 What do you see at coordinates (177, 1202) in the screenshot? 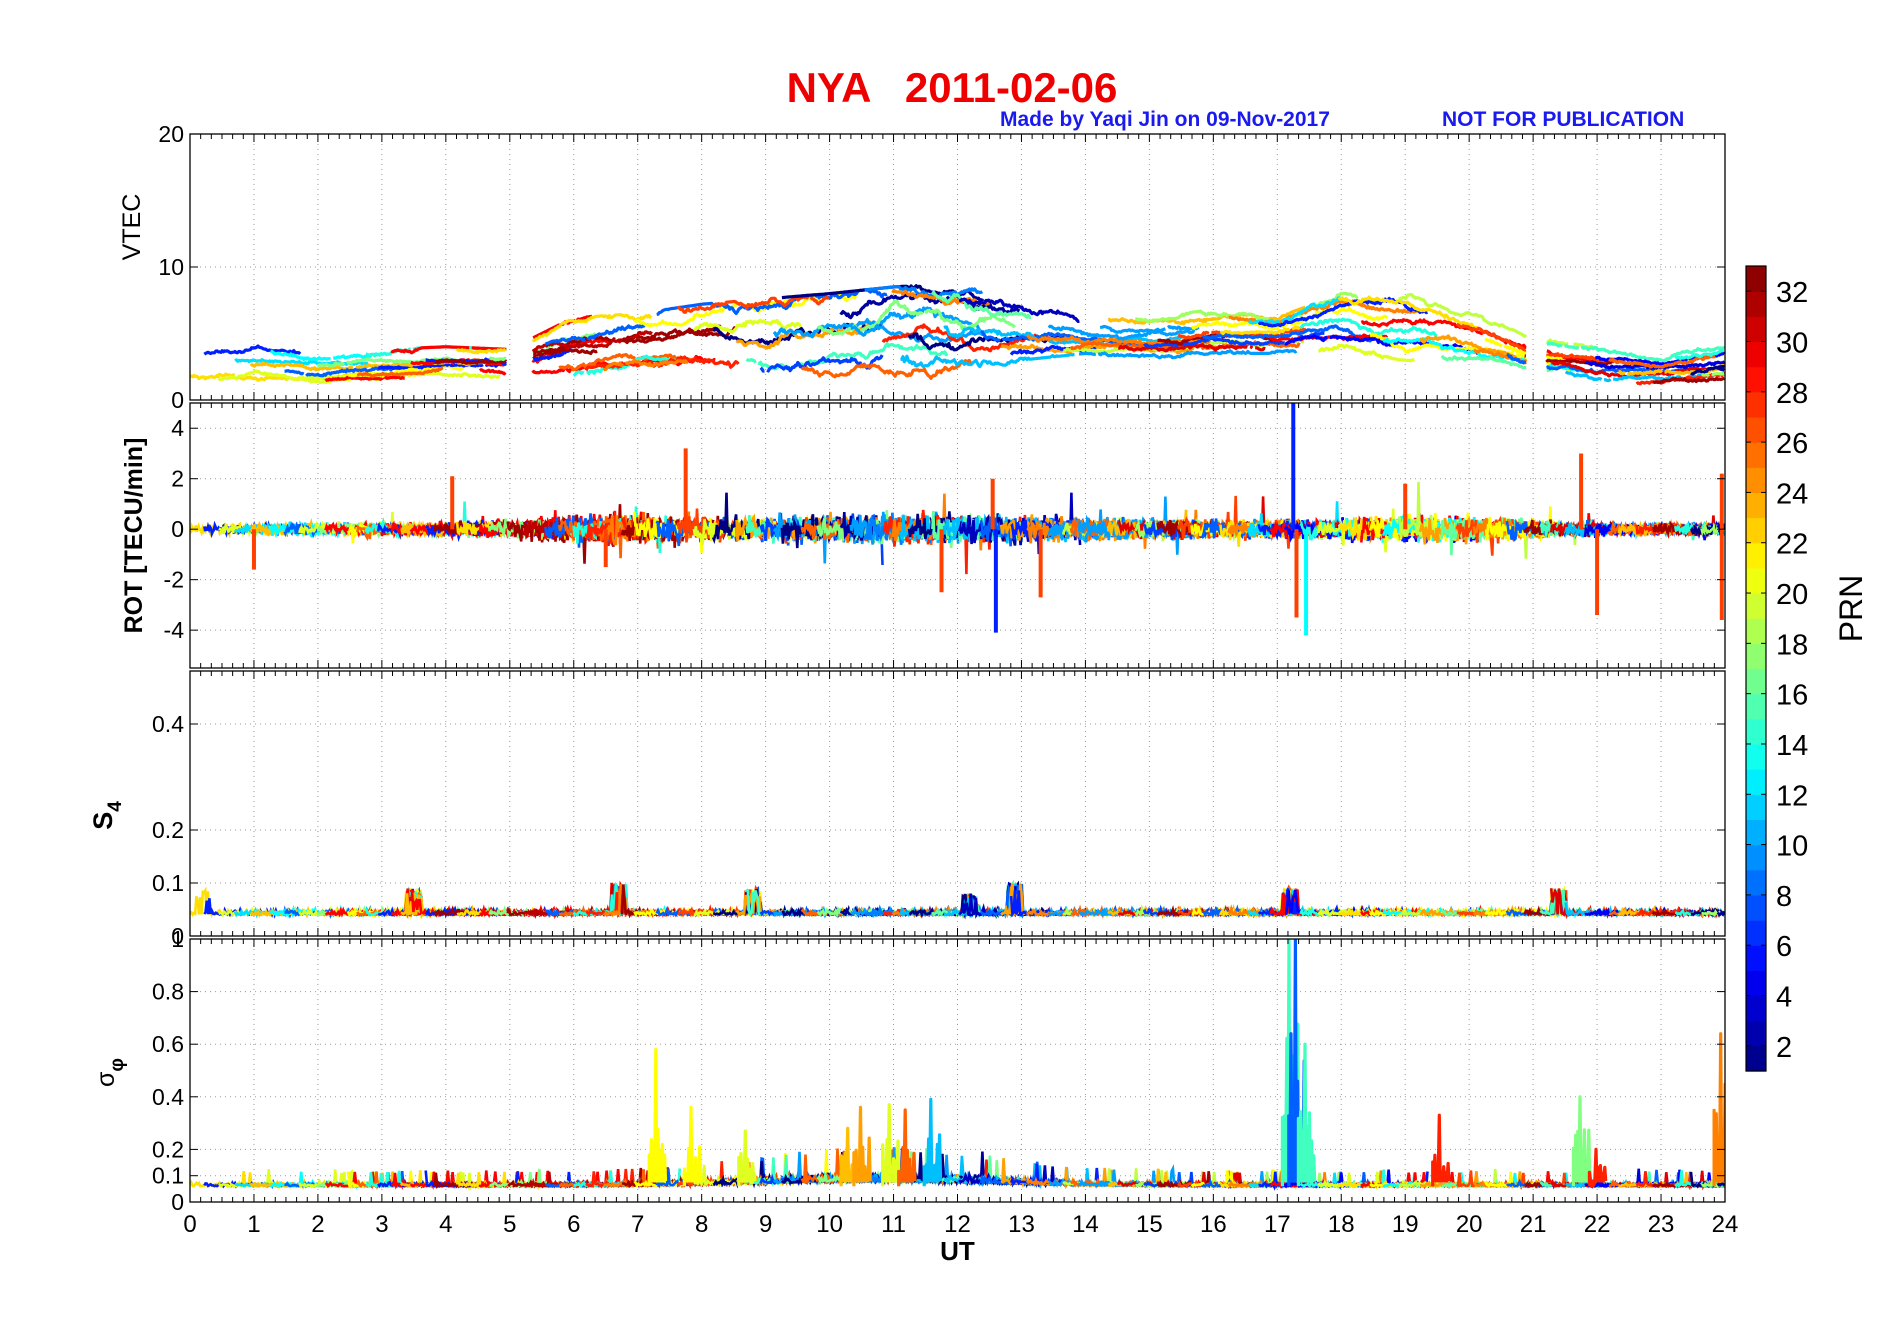
I see `sigma_phi-ytick-label: 0` at bounding box center [177, 1202].